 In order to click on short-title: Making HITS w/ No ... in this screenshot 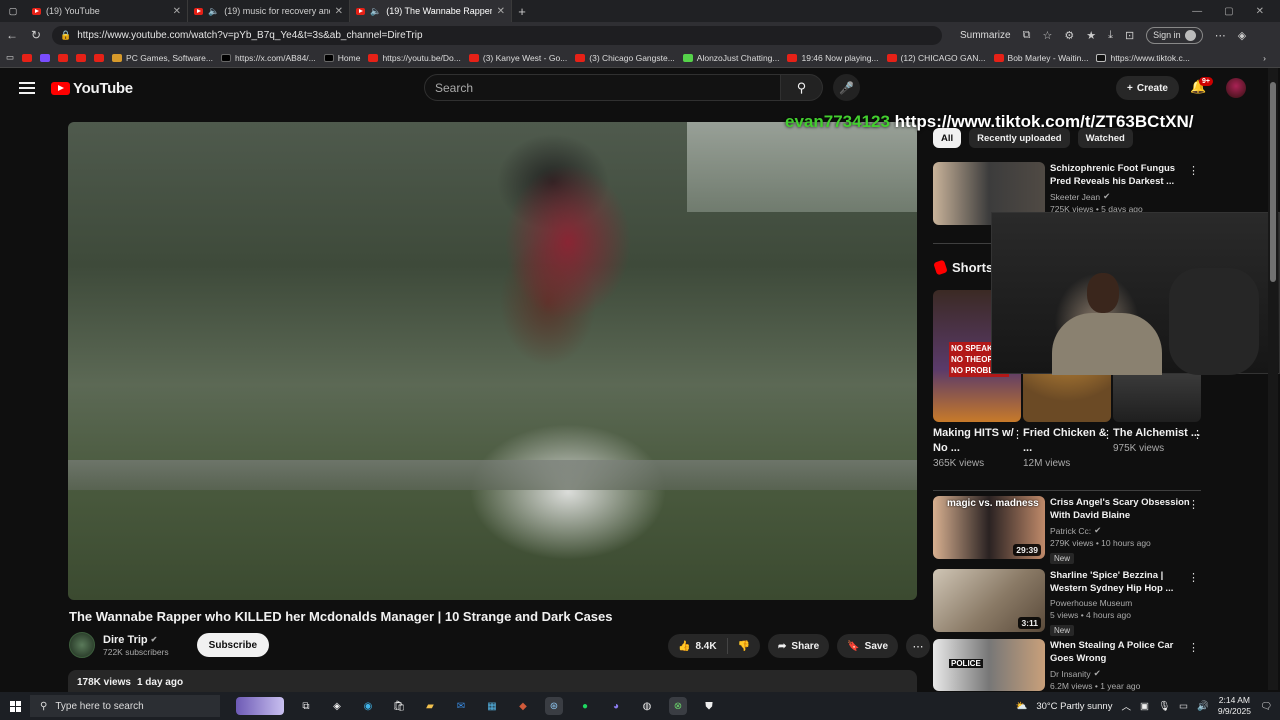, I will do `click(978, 441)`.